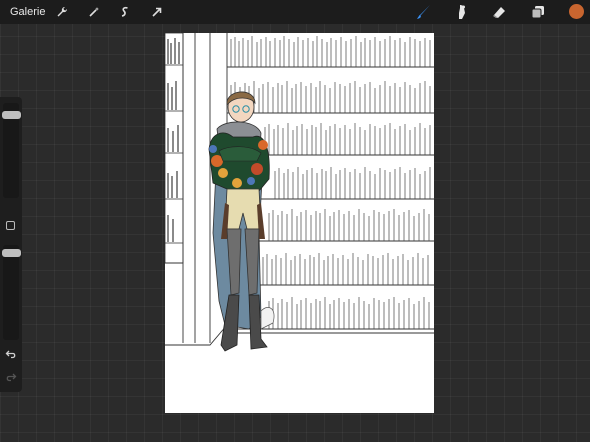 Image resolution: width=590 pixels, height=442 pixels. I want to click on character-figure, so click(241, 221).